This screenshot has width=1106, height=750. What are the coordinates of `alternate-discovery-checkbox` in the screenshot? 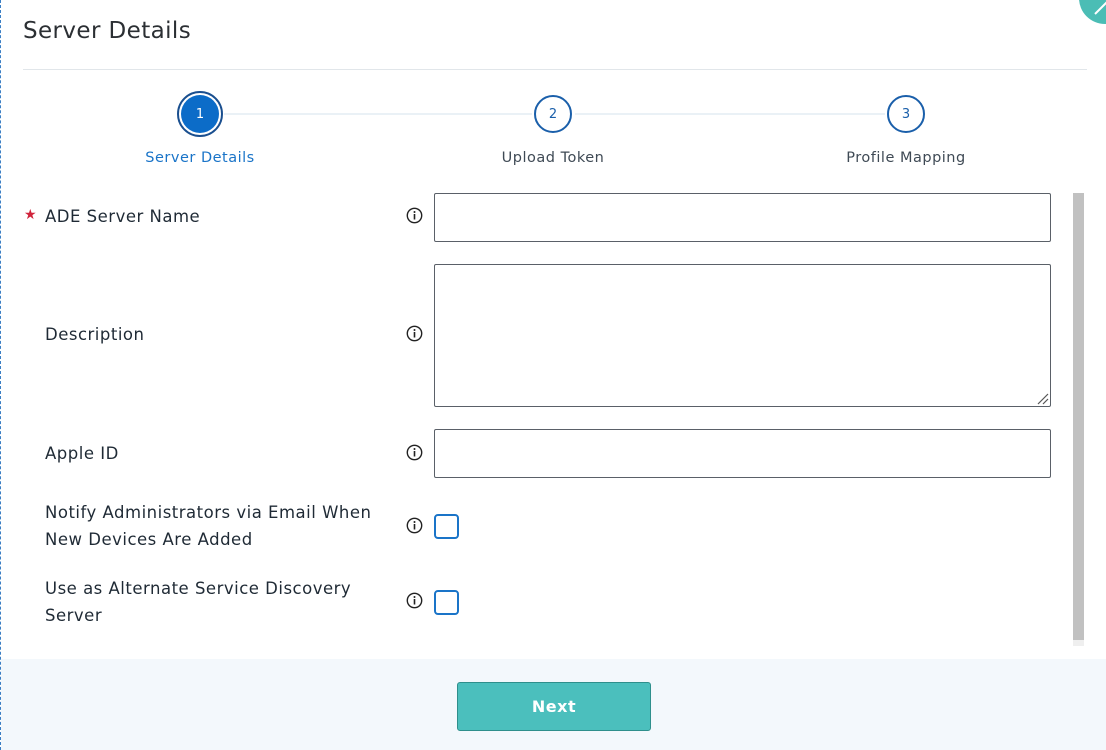 It's located at (446, 602).